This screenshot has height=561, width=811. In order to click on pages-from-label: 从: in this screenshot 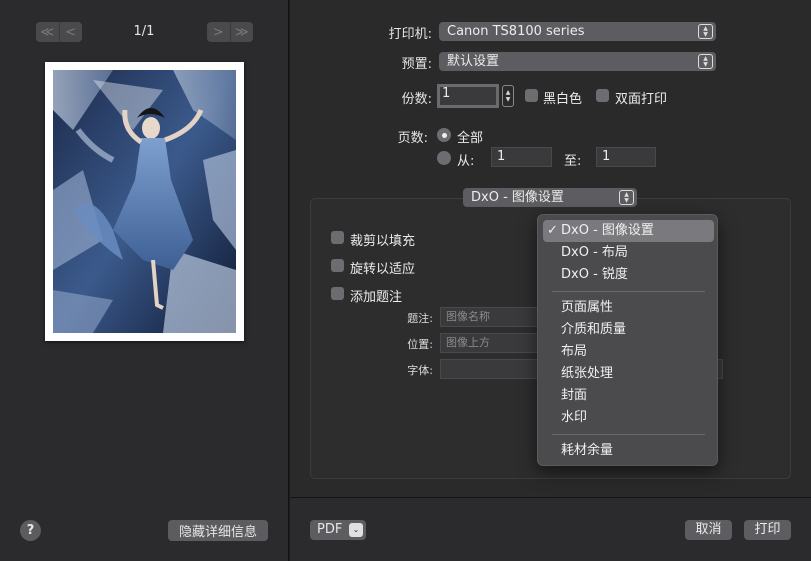, I will do `click(466, 161)`.